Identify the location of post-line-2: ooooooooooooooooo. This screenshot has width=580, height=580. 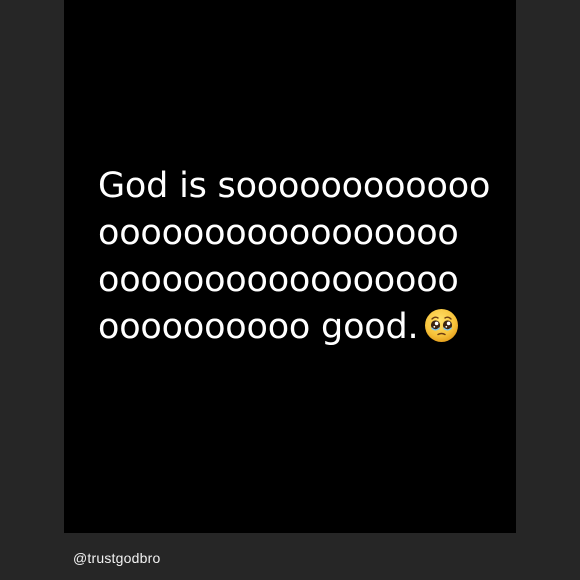
(278, 233).